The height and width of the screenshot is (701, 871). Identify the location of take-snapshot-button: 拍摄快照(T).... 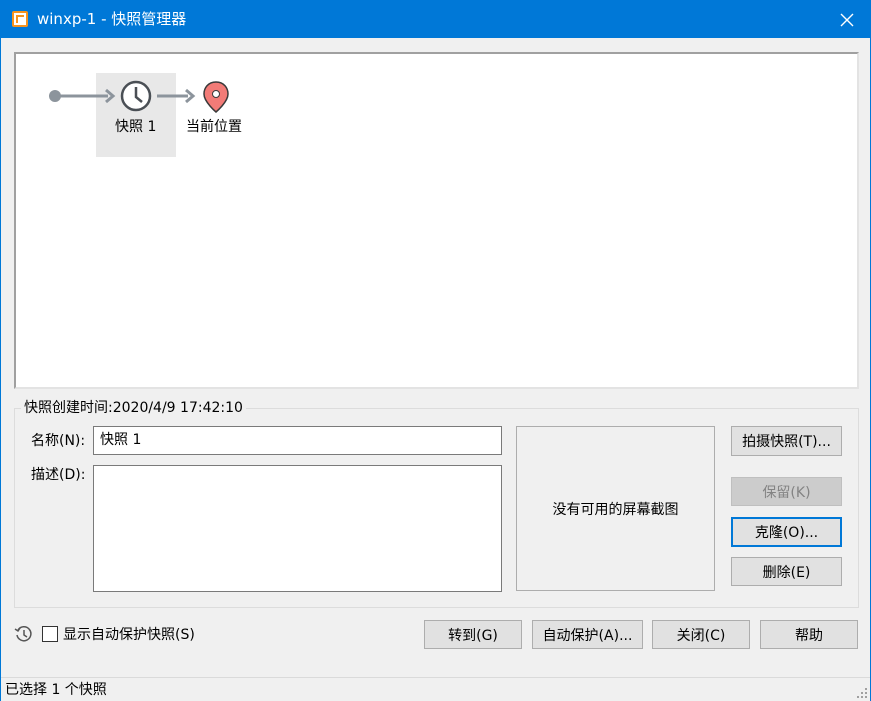
(786, 441).